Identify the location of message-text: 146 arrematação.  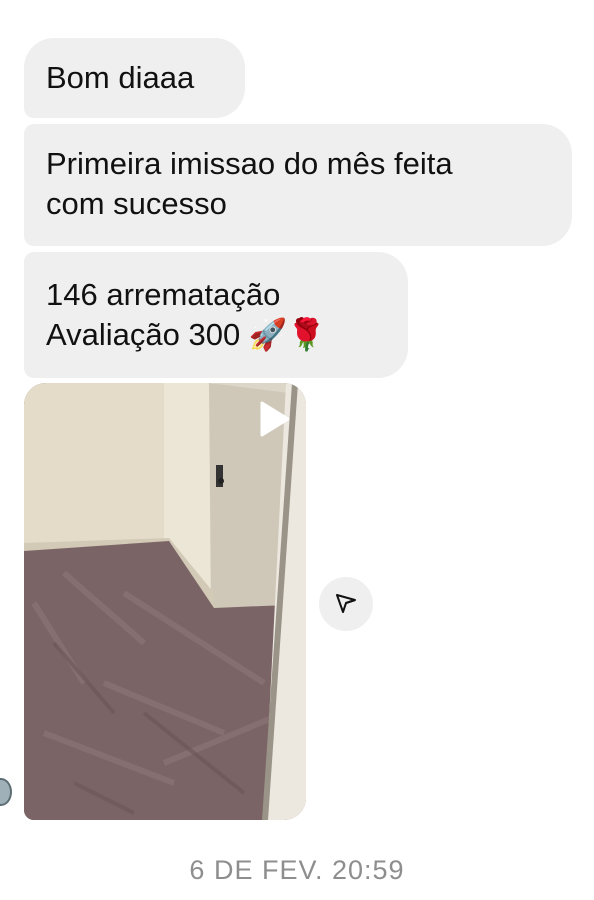
(163, 294).